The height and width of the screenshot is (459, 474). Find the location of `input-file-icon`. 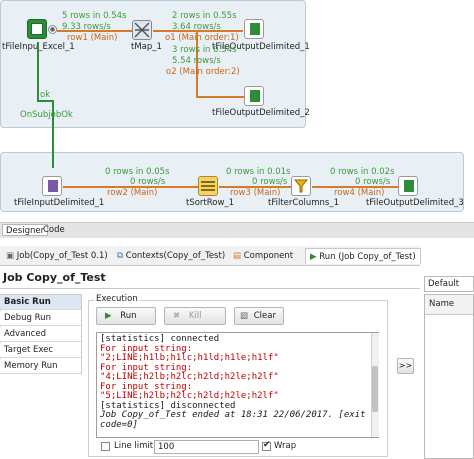

input-file-icon is located at coordinates (52, 186).